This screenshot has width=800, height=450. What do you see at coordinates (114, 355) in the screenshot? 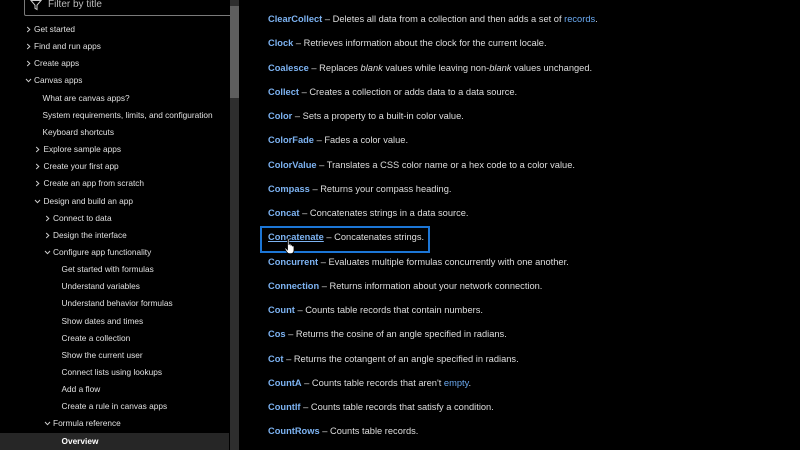
I see `sidebar-item: Show the current user` at bounding box center [114, 355].